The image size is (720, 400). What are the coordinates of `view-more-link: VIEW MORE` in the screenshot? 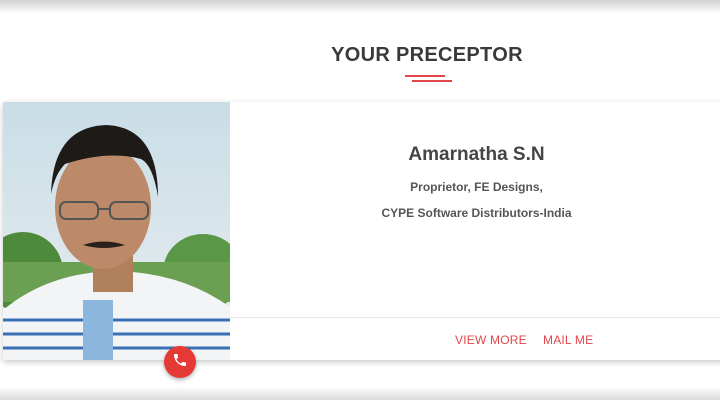 It's located at (491, 340).